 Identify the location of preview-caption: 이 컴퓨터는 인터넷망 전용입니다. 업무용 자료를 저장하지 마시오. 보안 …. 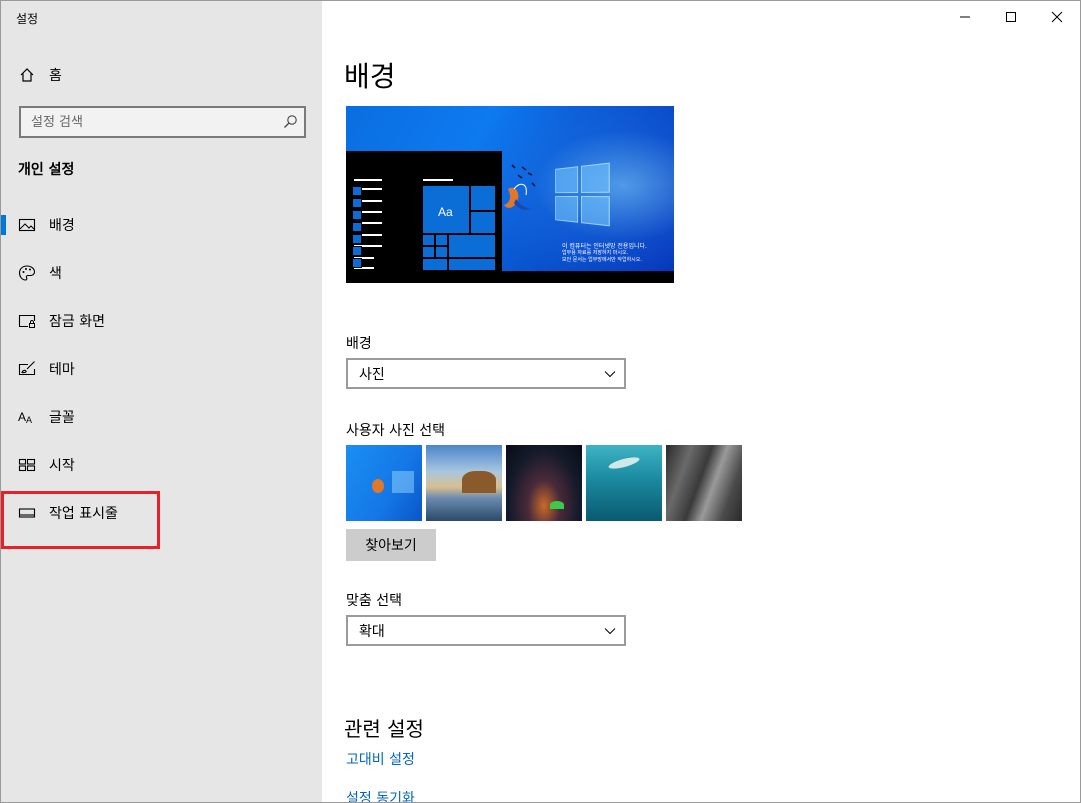
(616, 253).